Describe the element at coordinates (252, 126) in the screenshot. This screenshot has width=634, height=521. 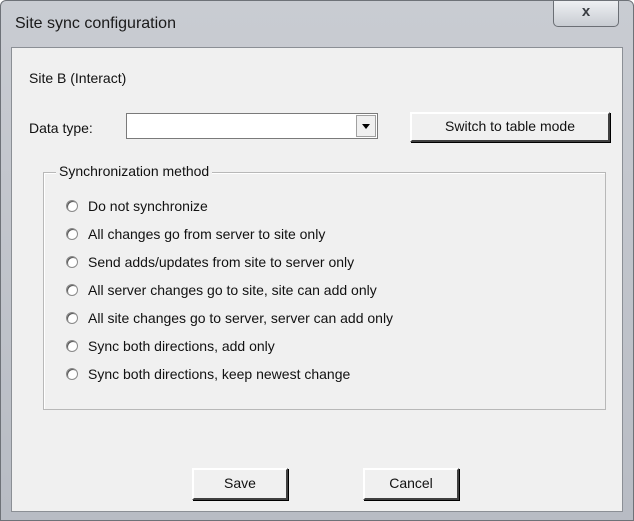
I see `data-type-select` at that location.